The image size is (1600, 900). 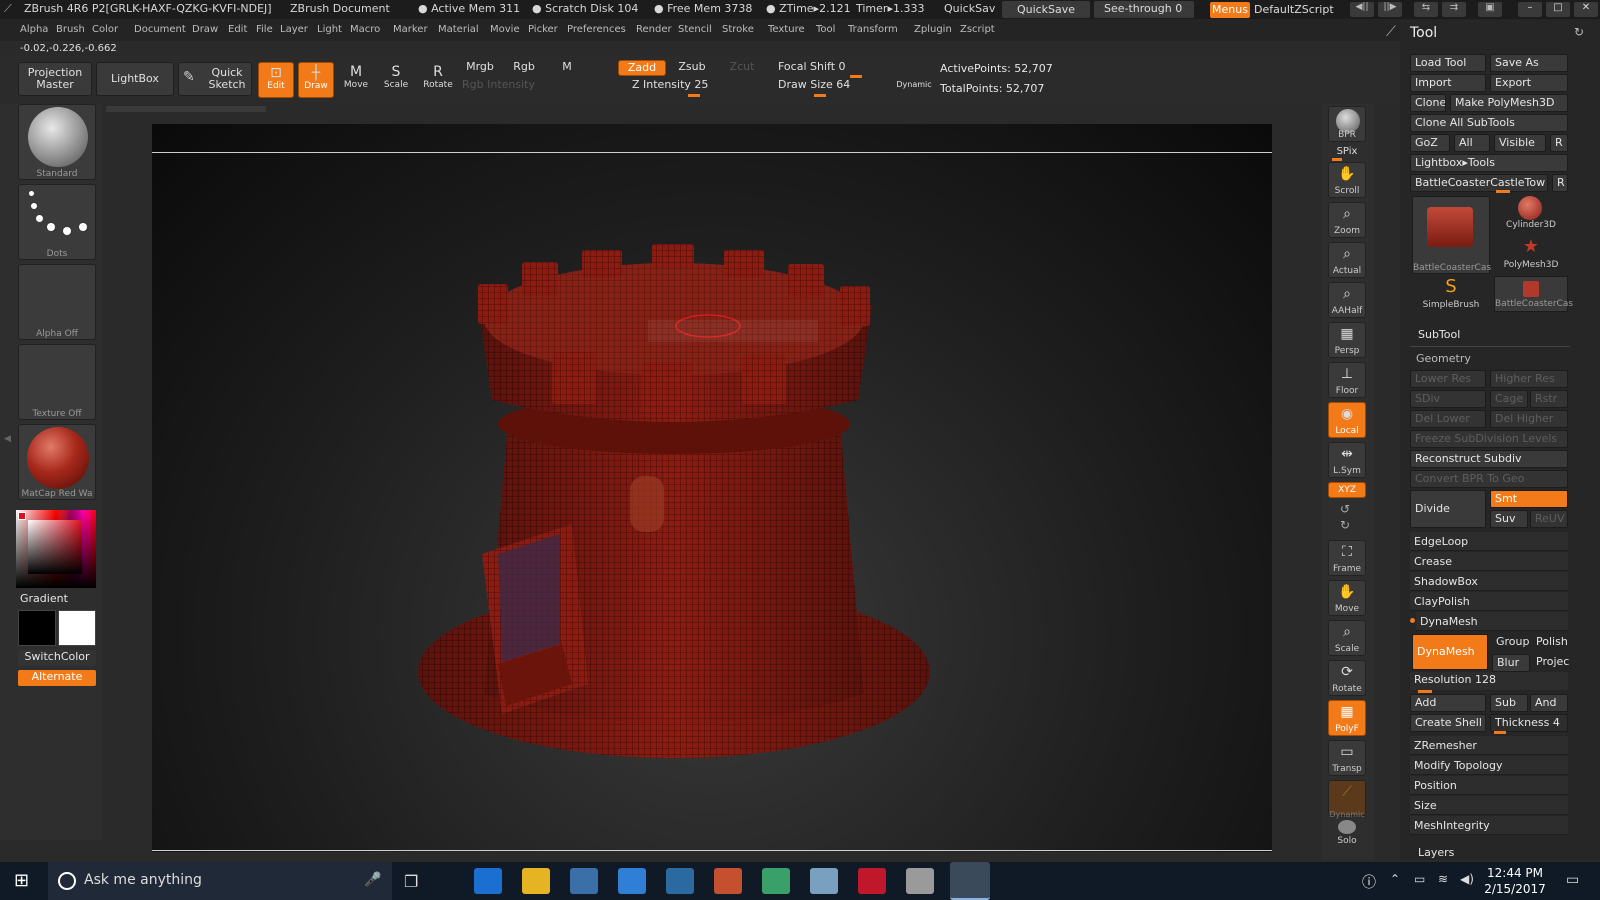 What do you see at coordinates (1426, 9) in the screenshot?
I see `layout-a-icon: ⇆` at bounding box center [1426, 9].